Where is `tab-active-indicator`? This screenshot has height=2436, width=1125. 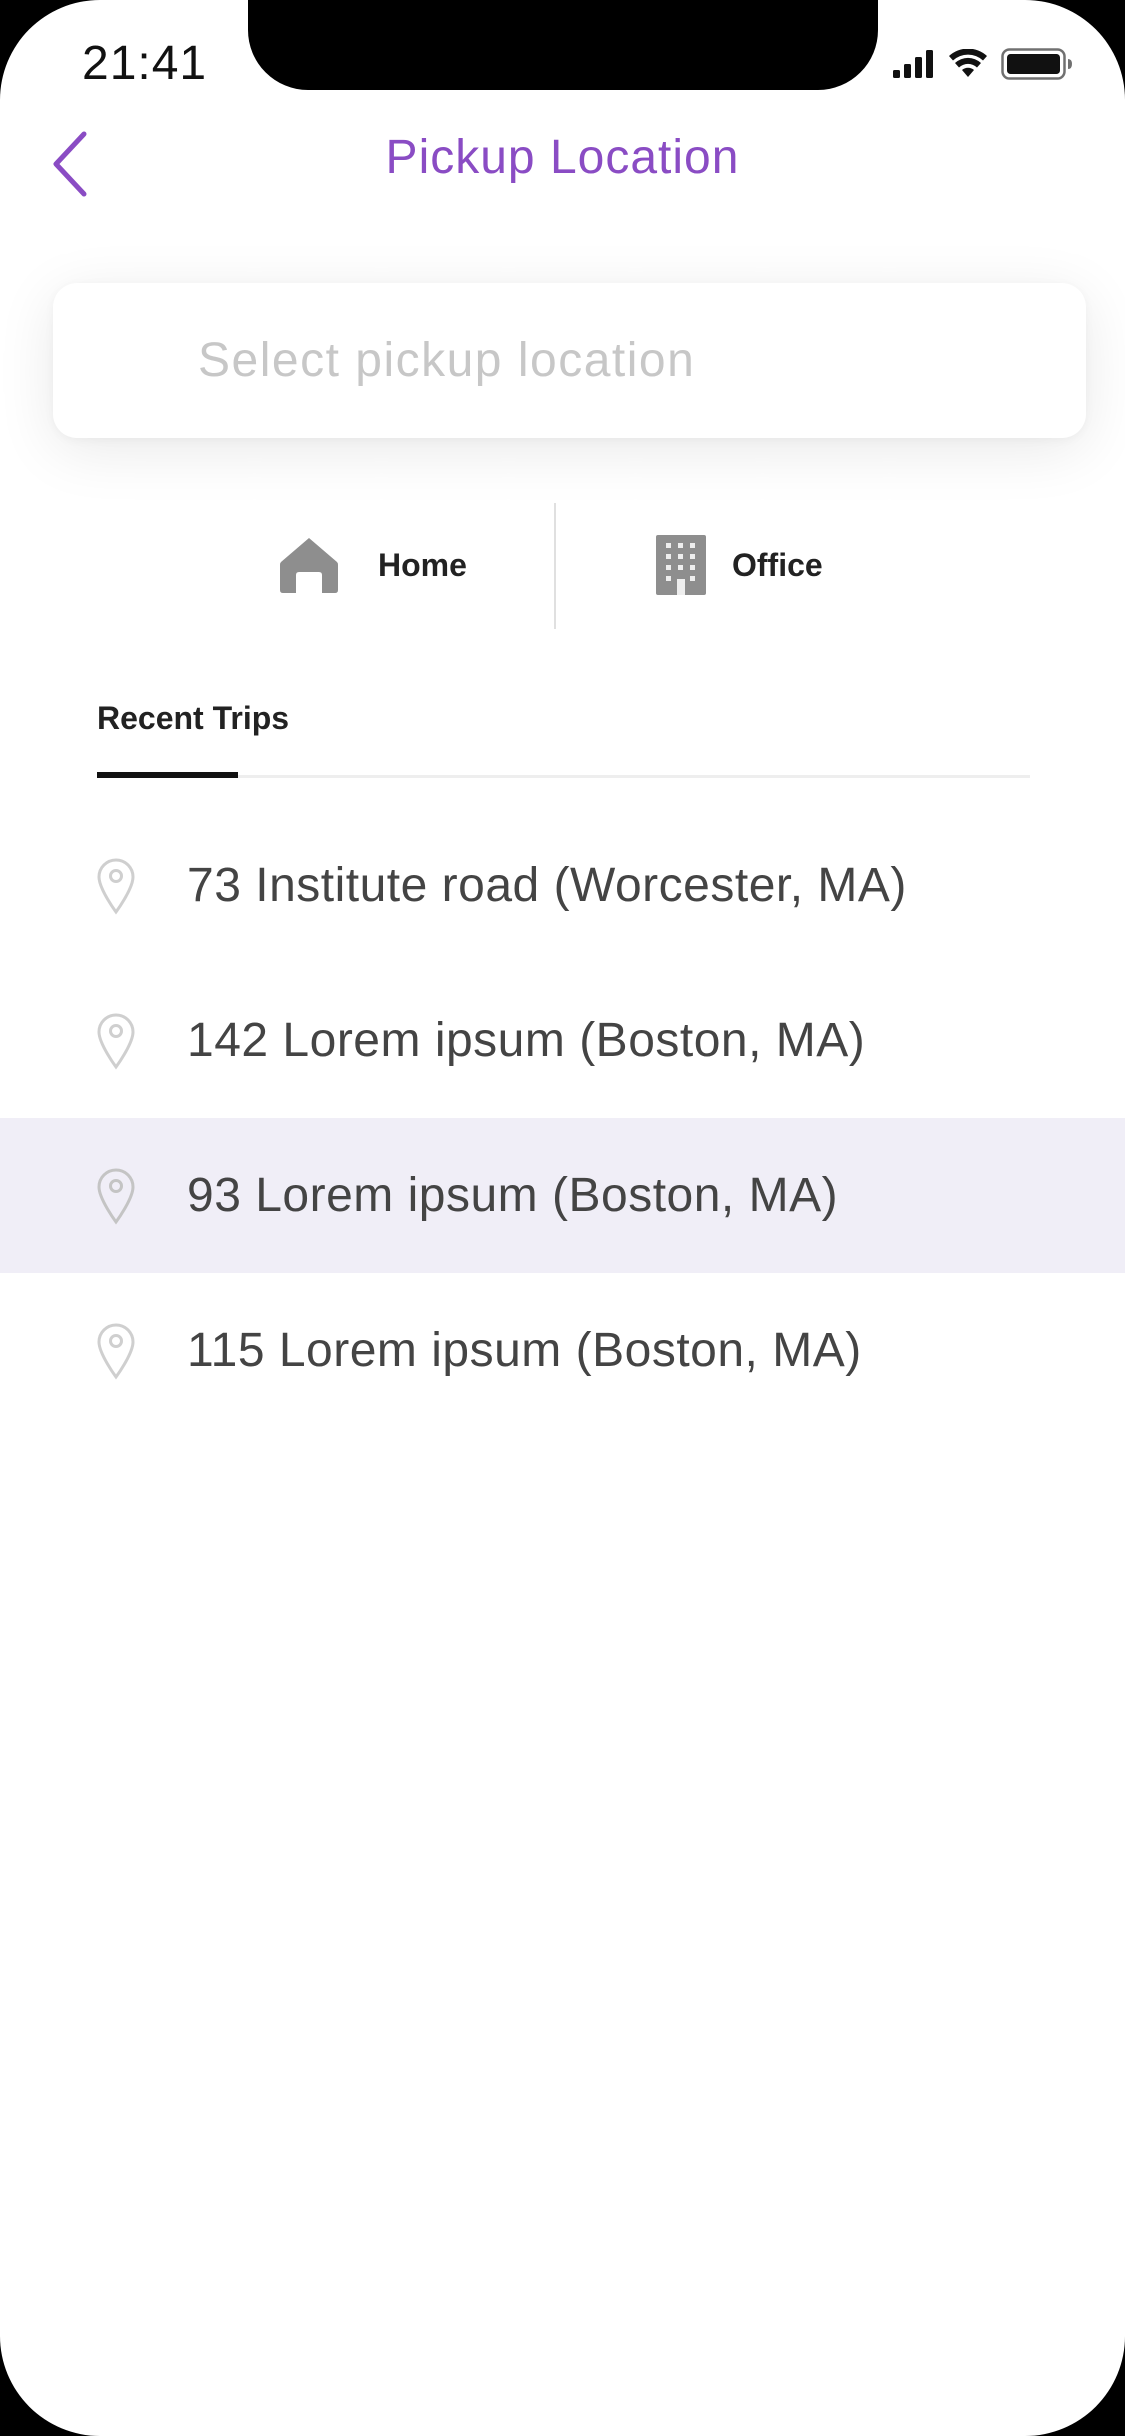 tab-active-indicator is located at coordinates (167, 775).